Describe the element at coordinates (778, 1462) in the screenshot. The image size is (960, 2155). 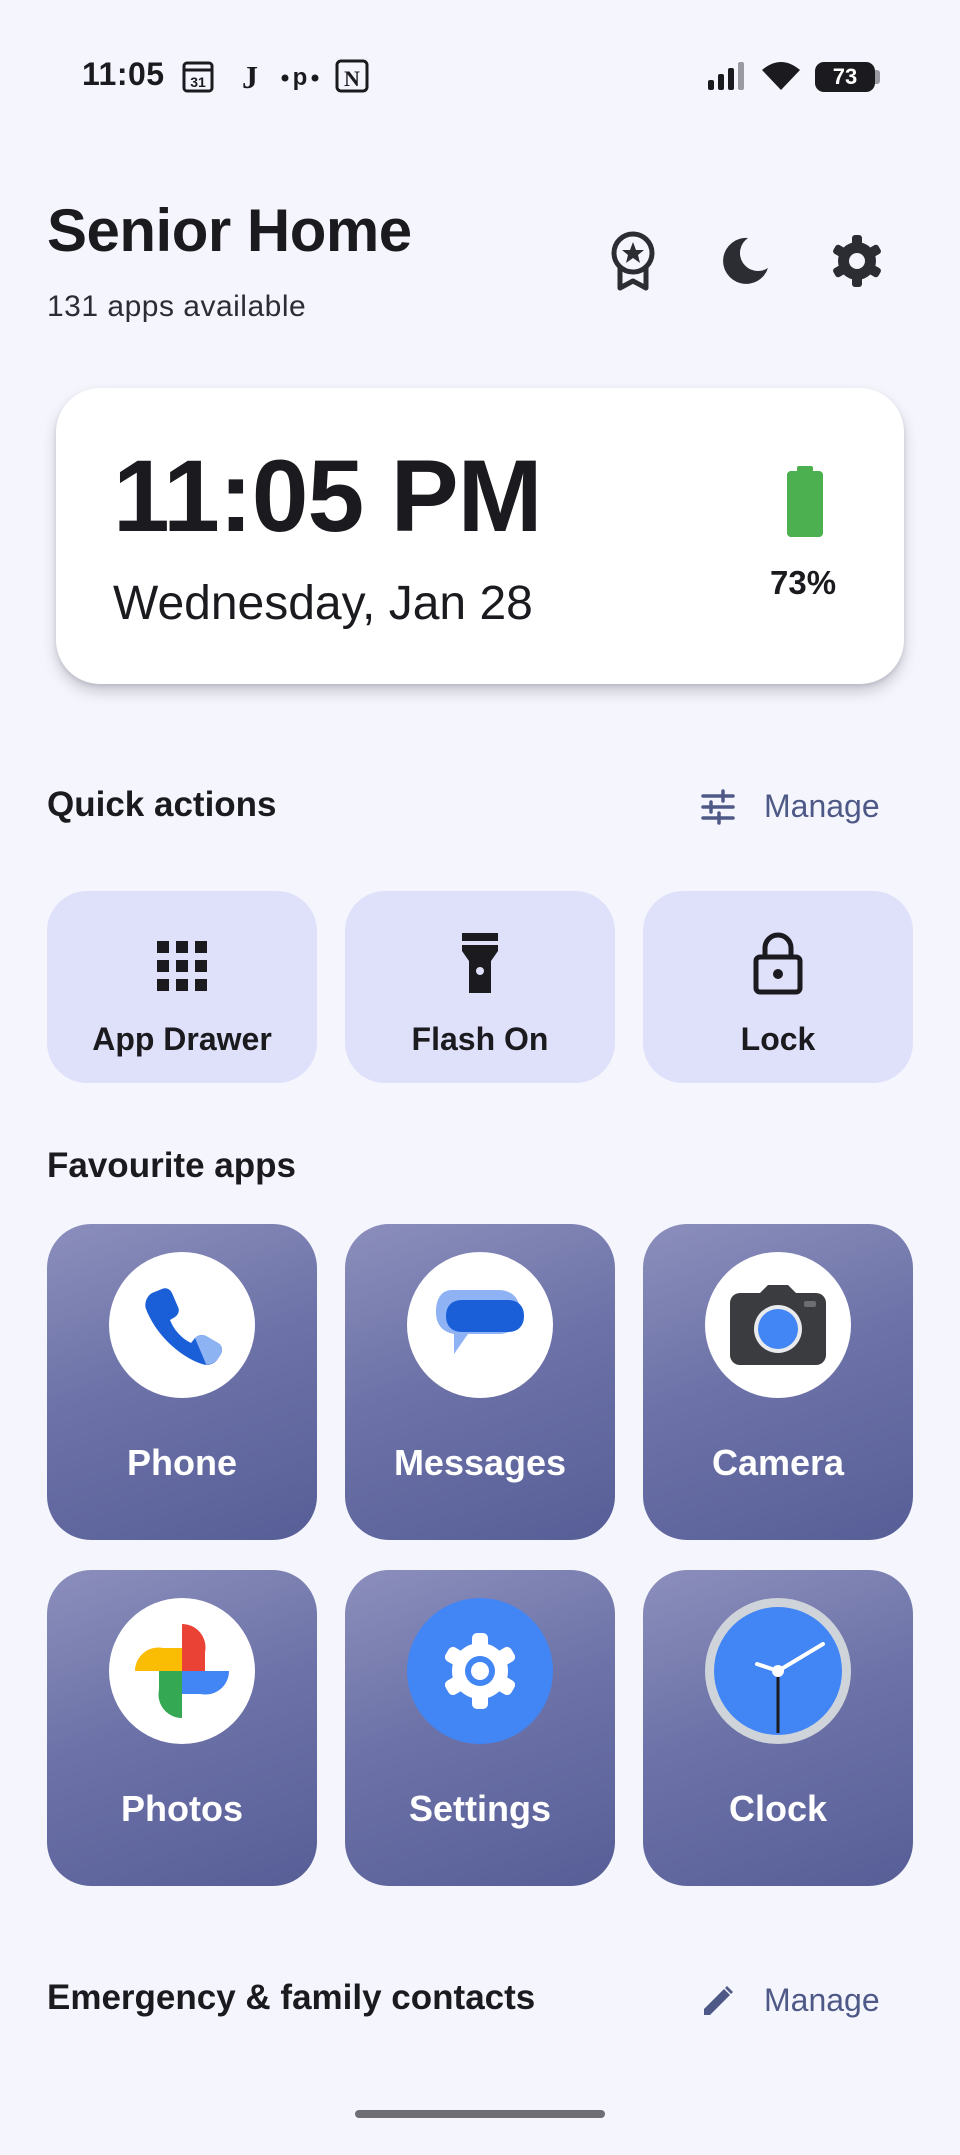
I see `app-label: Camera` at that location.